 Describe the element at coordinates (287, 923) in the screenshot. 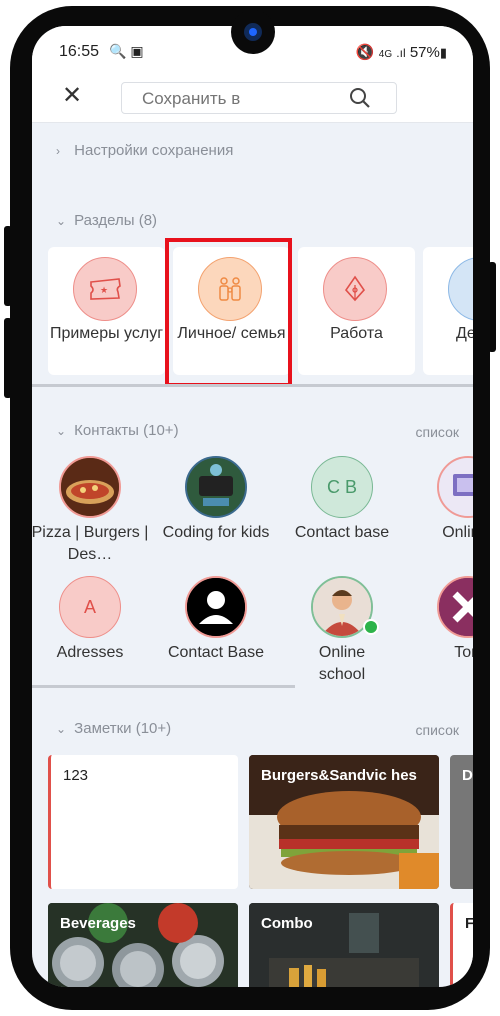

I see `note-title: Combo` at that location.